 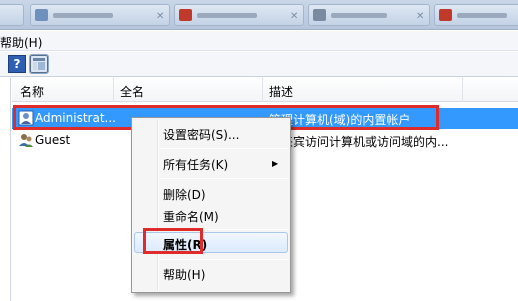 What do you see at coordinates (191, 216) in the screenshot?
I see `menu-item-rename: 重命名(M)` at bounding box center [191, 216].